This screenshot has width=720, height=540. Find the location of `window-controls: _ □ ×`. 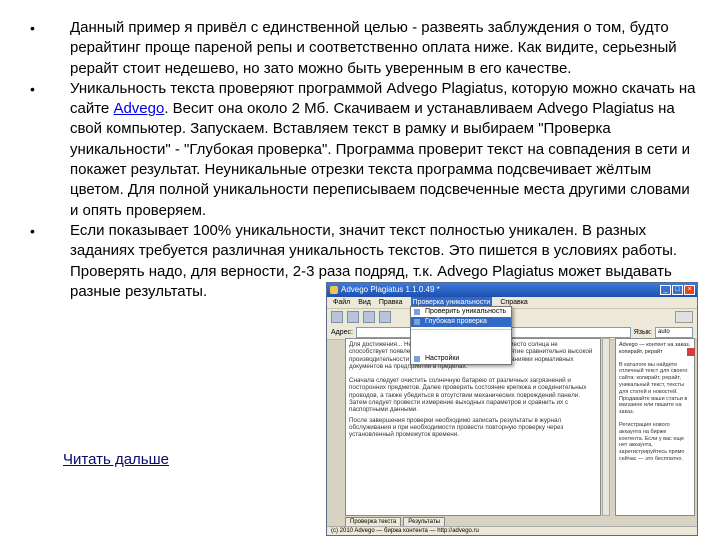

window-controls: _ □ × is located at coordinates (677, 290).